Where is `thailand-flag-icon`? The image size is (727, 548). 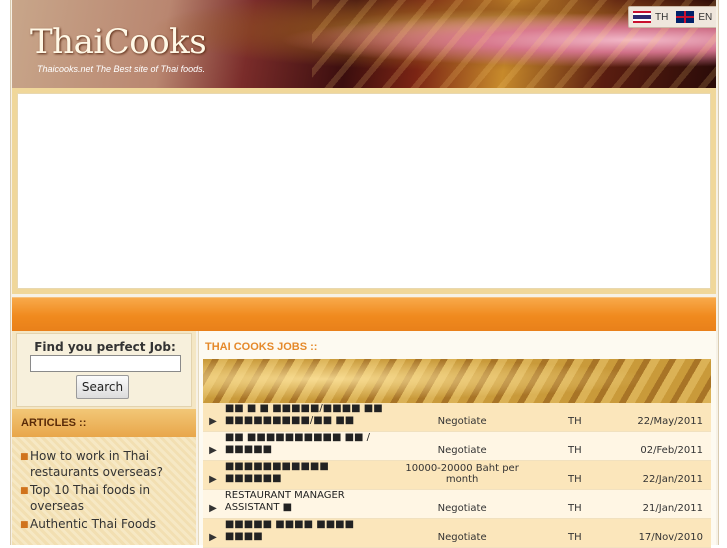
thailand-flag-icon is located at coordinates (642, 17).